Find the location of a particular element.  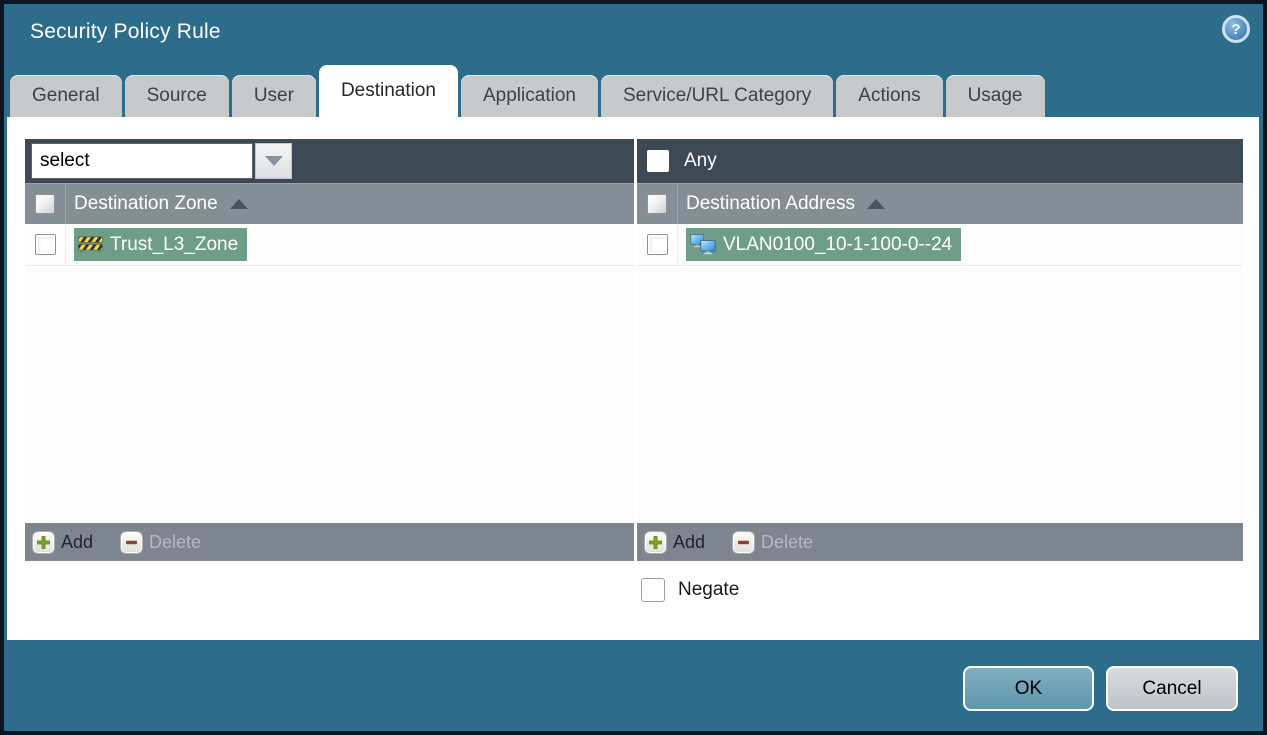

address-panel-toolbar: Any is located at coordinates (940, 161).